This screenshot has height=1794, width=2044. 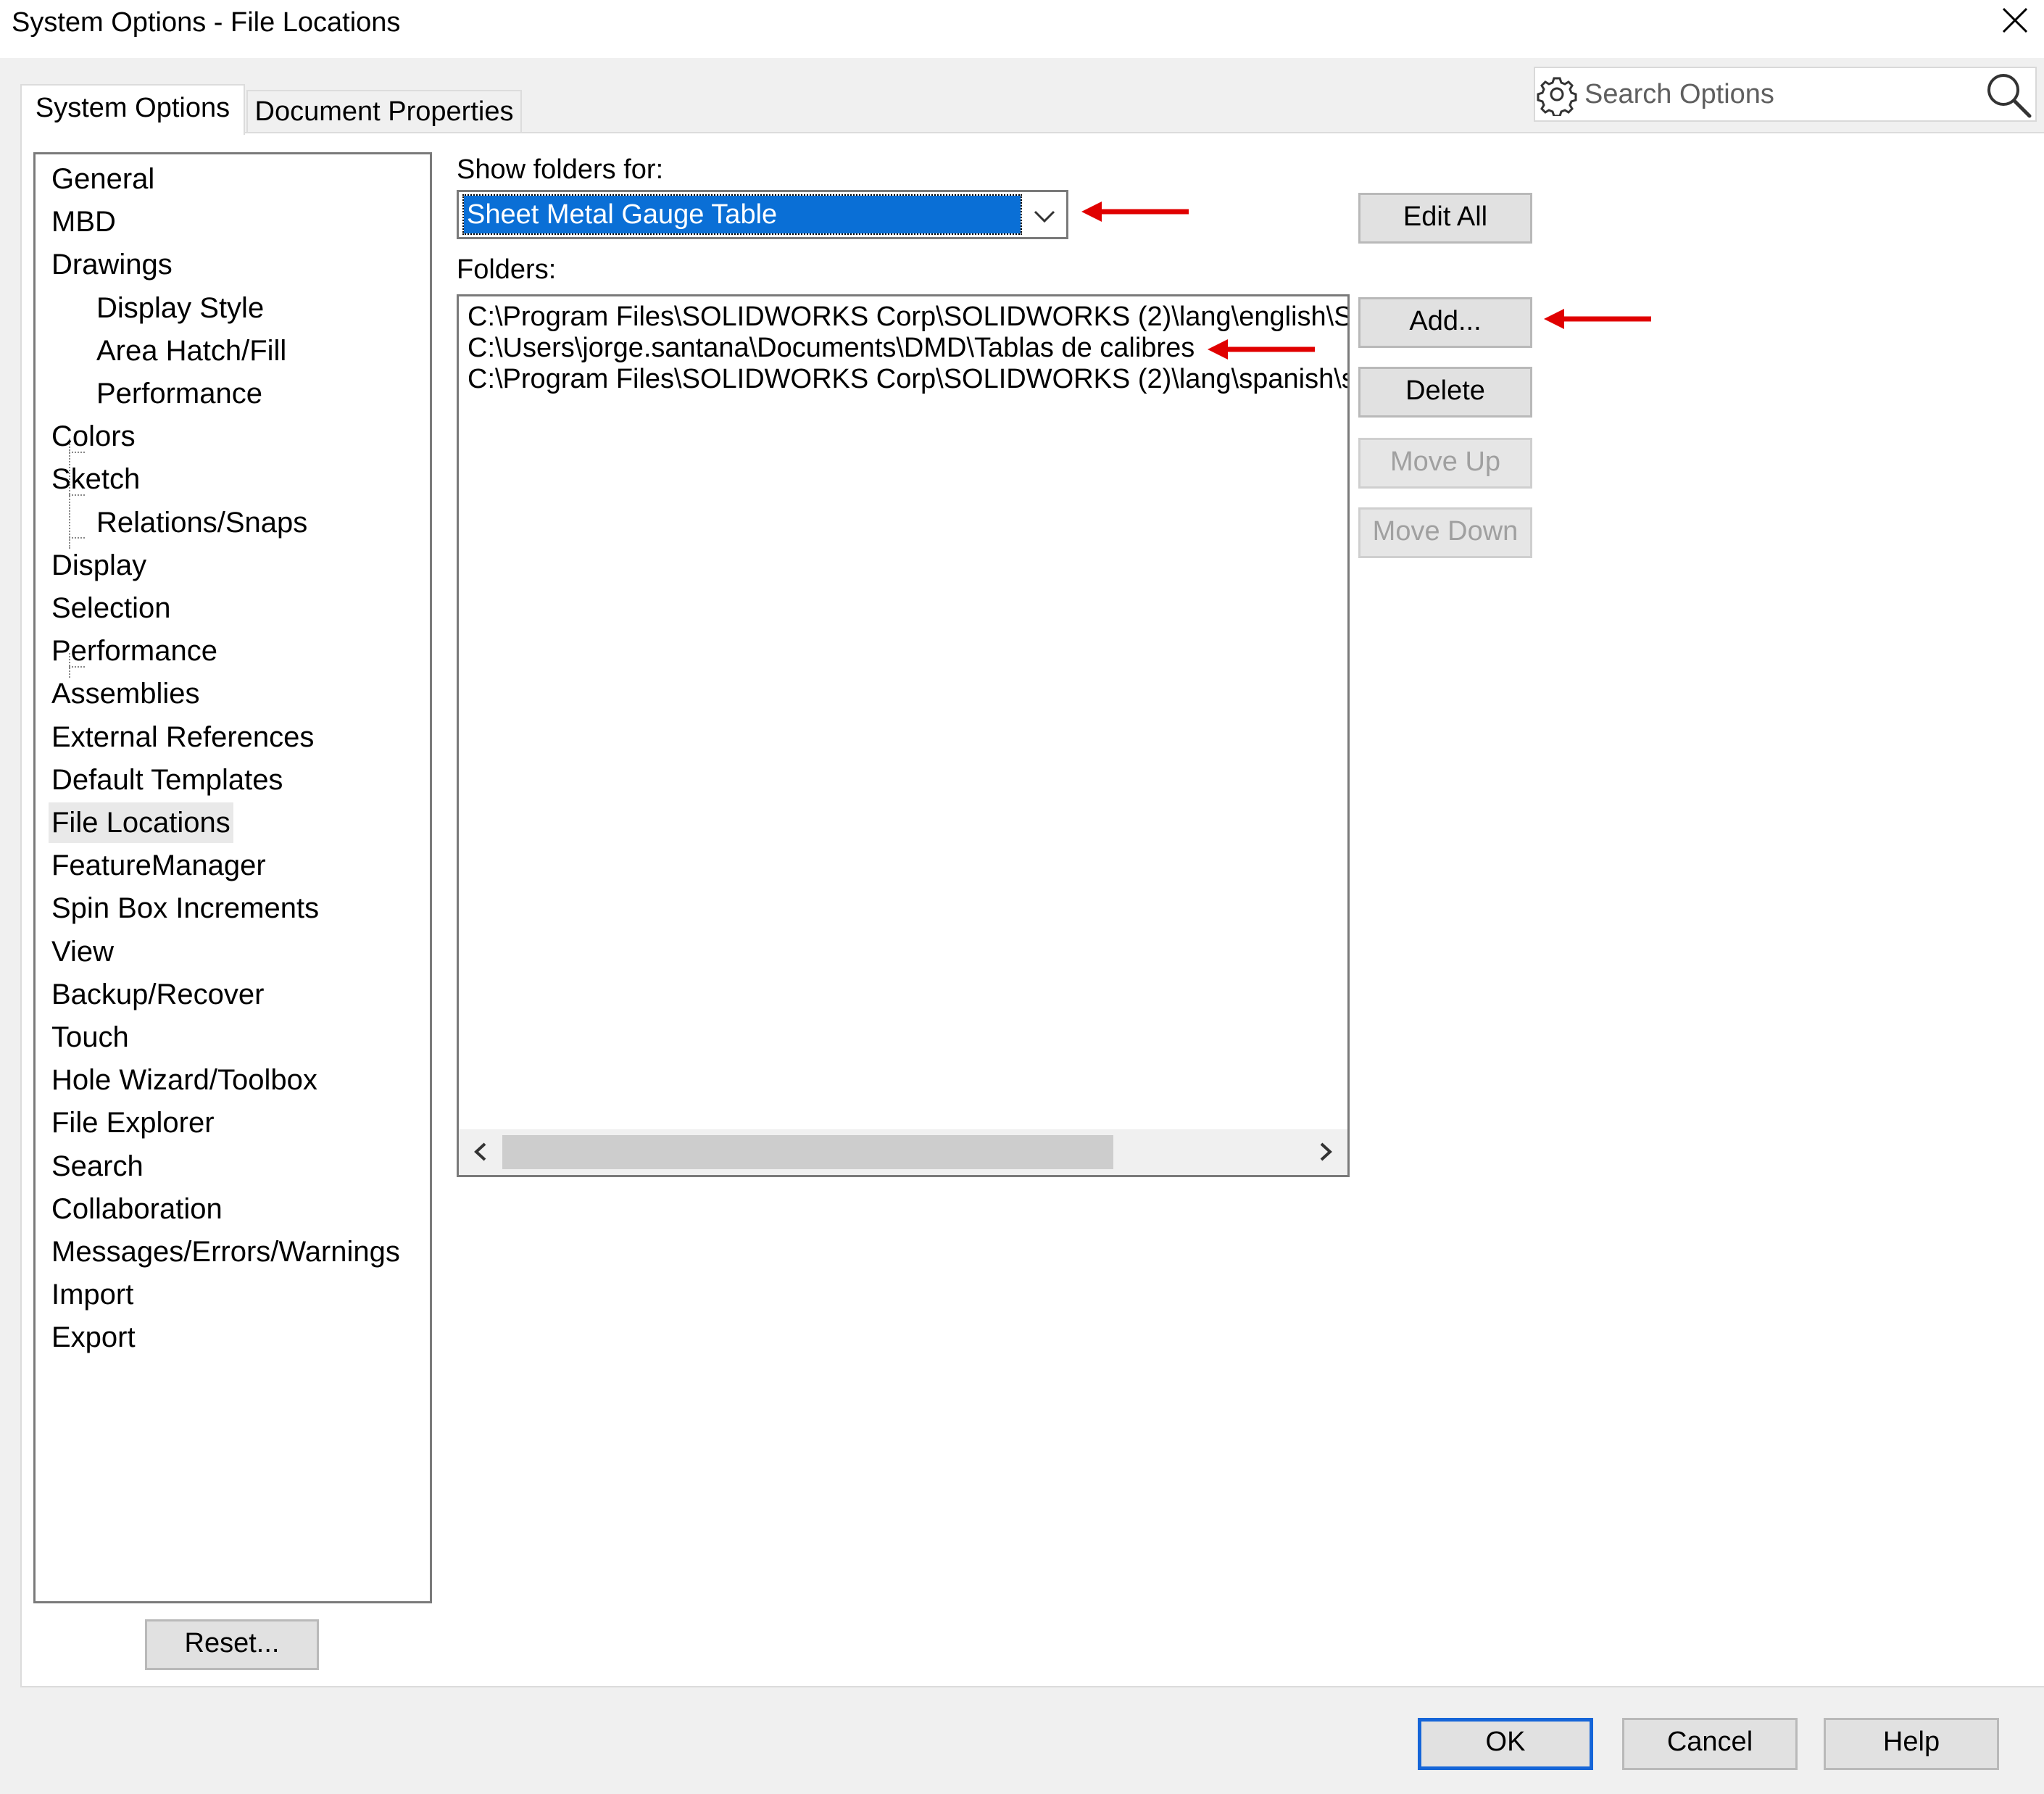 What do you see at coordinates (103, 179) in the screenshot?
I see `sidebar-item: General` at bounding box center [103, 179].